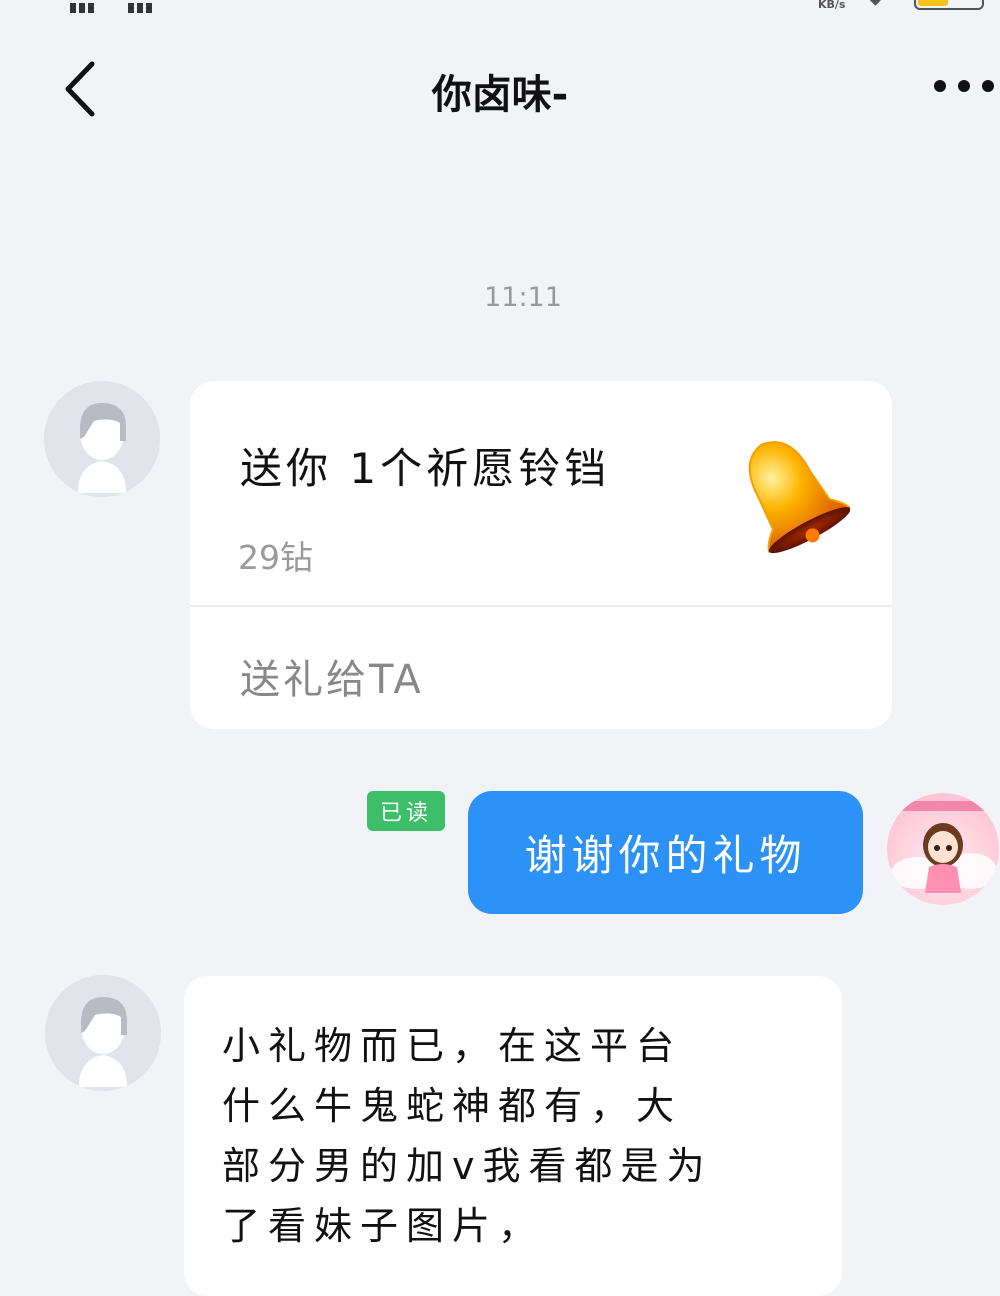 This screenshot has height=1296, width=1000. I want to click on read-status-badge: 已读, so click(406, 811).